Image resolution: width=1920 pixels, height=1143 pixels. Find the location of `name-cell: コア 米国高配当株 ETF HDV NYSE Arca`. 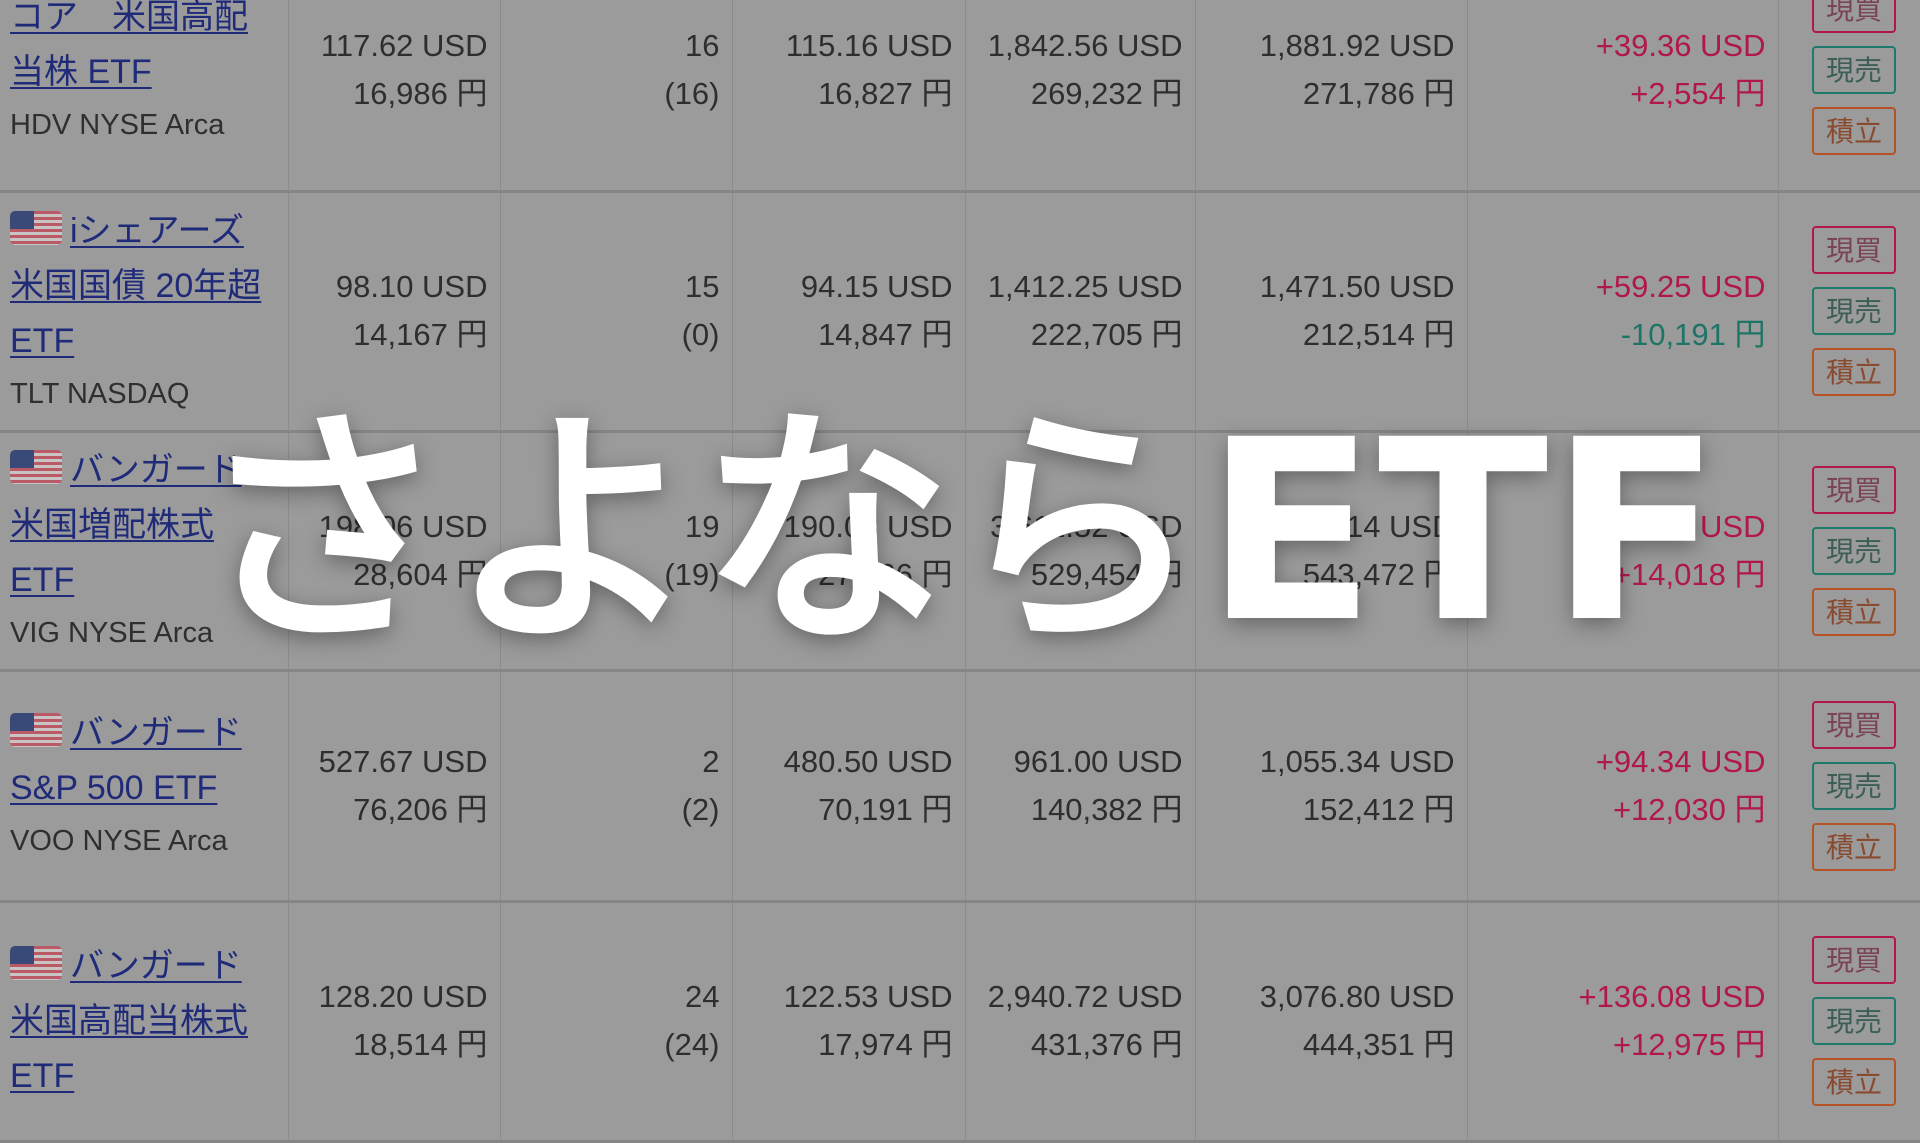

name-cell: コア 米国高配当株 ETF HDV NYSE Arca is located at coordinates (144, 95).